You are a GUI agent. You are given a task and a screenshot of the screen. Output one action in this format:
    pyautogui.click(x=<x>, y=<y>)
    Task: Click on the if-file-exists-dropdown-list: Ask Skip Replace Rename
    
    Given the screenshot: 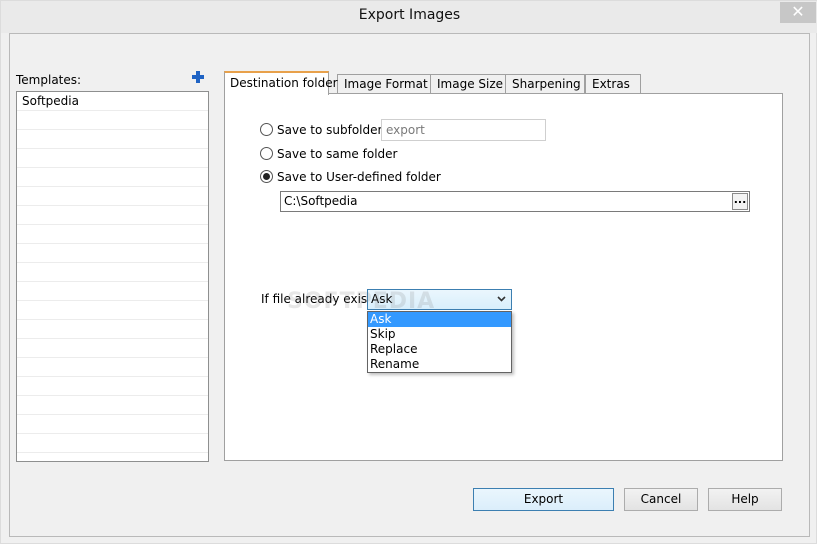 What is the action you would take?
    pyautogui.click(x=439, y=342)
    